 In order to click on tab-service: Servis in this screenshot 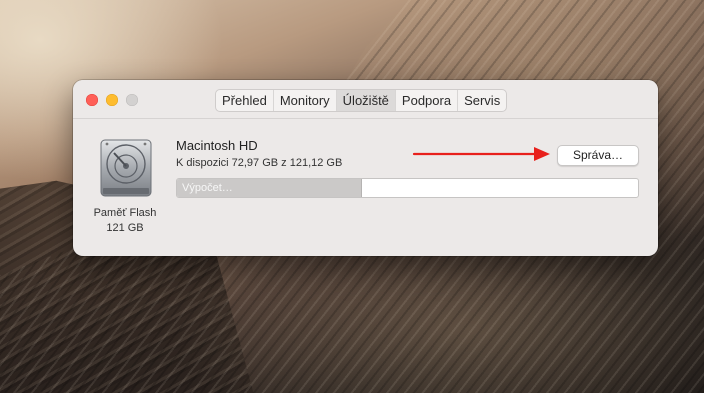, I will do `click(482, 100)`.